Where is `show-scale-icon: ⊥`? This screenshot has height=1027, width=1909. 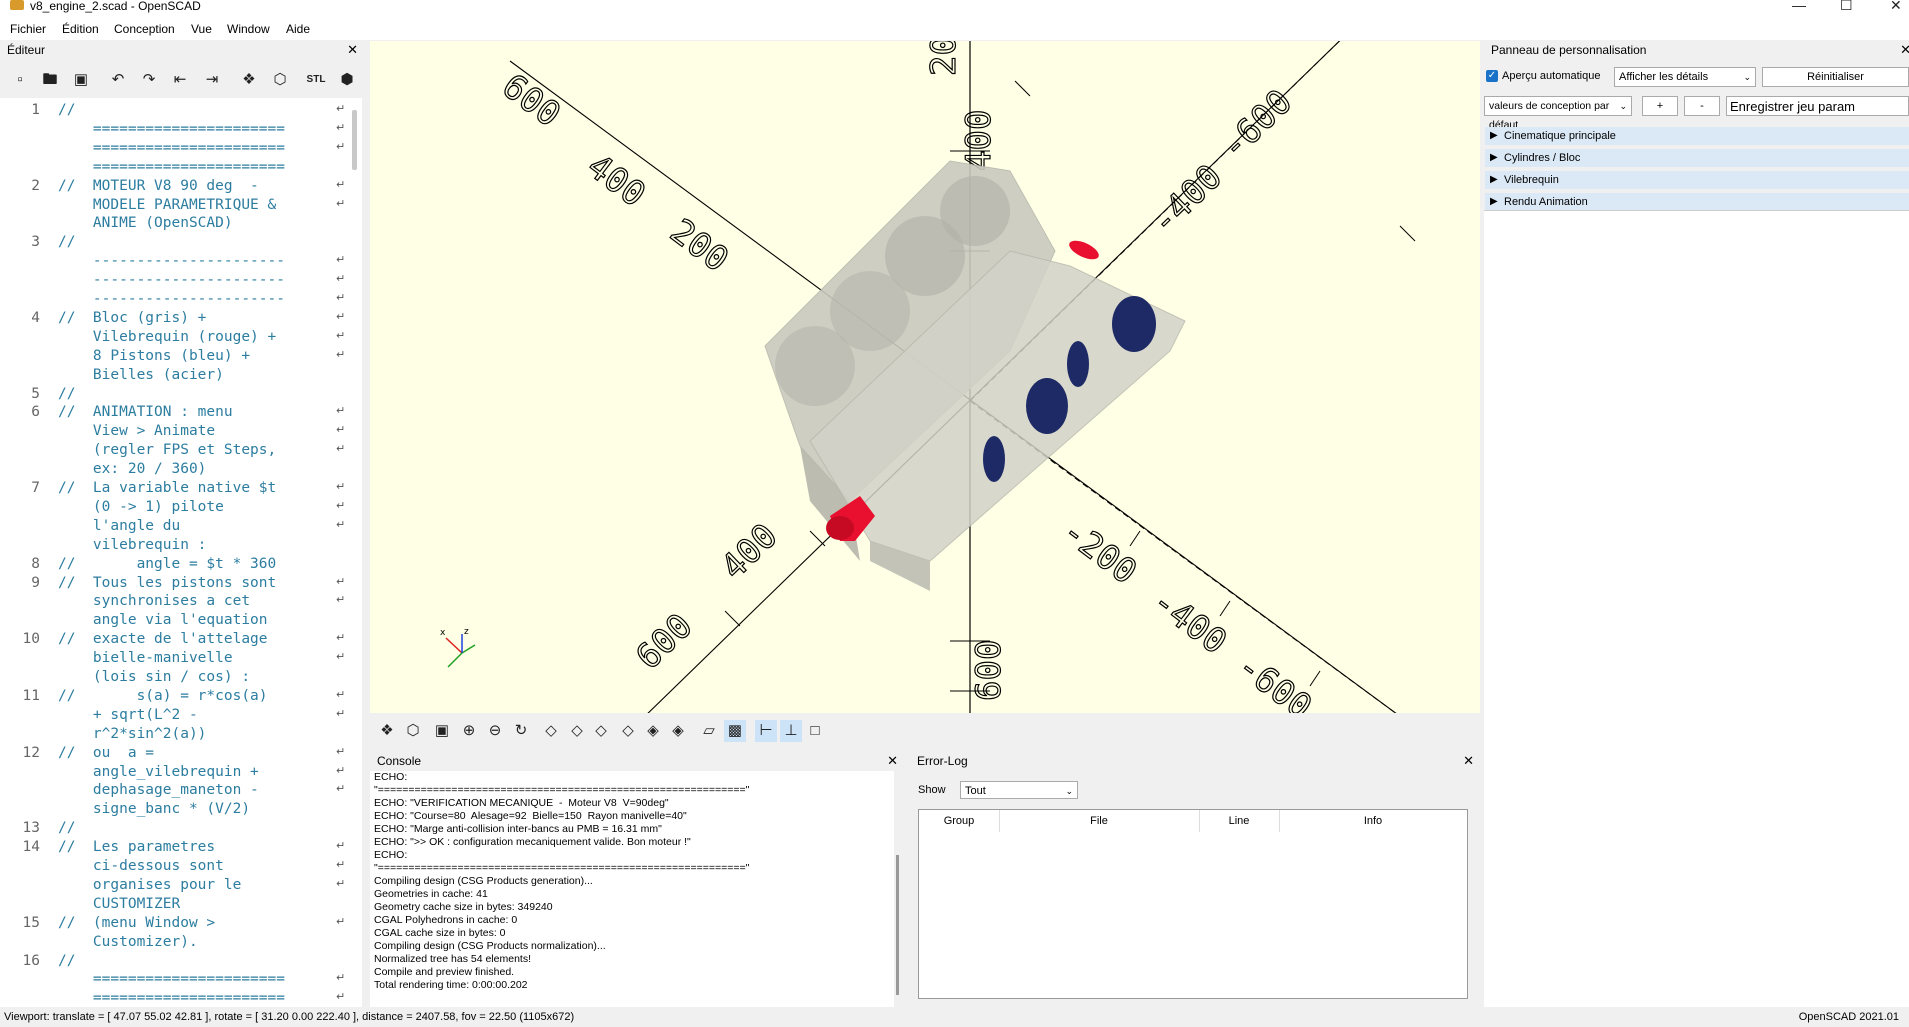 show-scale-icon: ⊥ is located at coordinates (791, 731).